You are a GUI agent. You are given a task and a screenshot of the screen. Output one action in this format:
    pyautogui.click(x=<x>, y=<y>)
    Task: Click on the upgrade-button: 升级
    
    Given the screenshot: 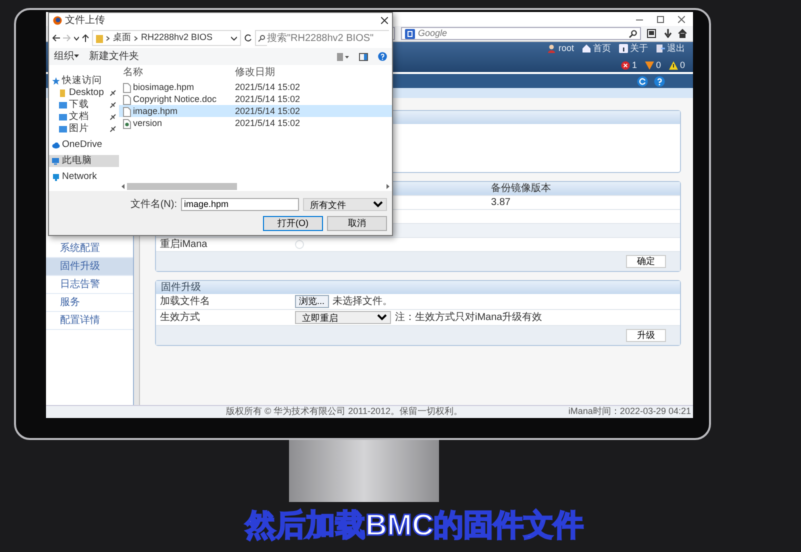 What is the action you would take?
    pyautogui.click(x=646, y=335)
    